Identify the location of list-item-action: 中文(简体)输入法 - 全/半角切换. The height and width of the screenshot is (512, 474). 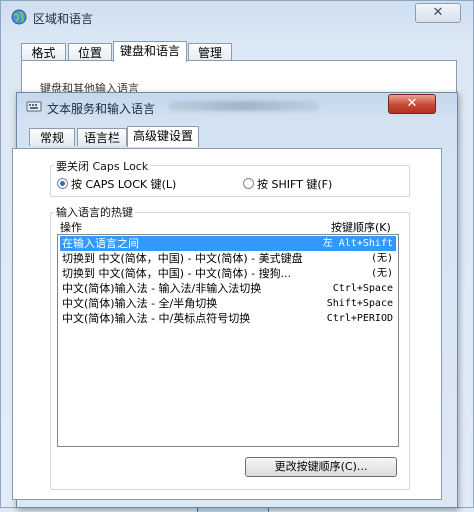
(140, 303).